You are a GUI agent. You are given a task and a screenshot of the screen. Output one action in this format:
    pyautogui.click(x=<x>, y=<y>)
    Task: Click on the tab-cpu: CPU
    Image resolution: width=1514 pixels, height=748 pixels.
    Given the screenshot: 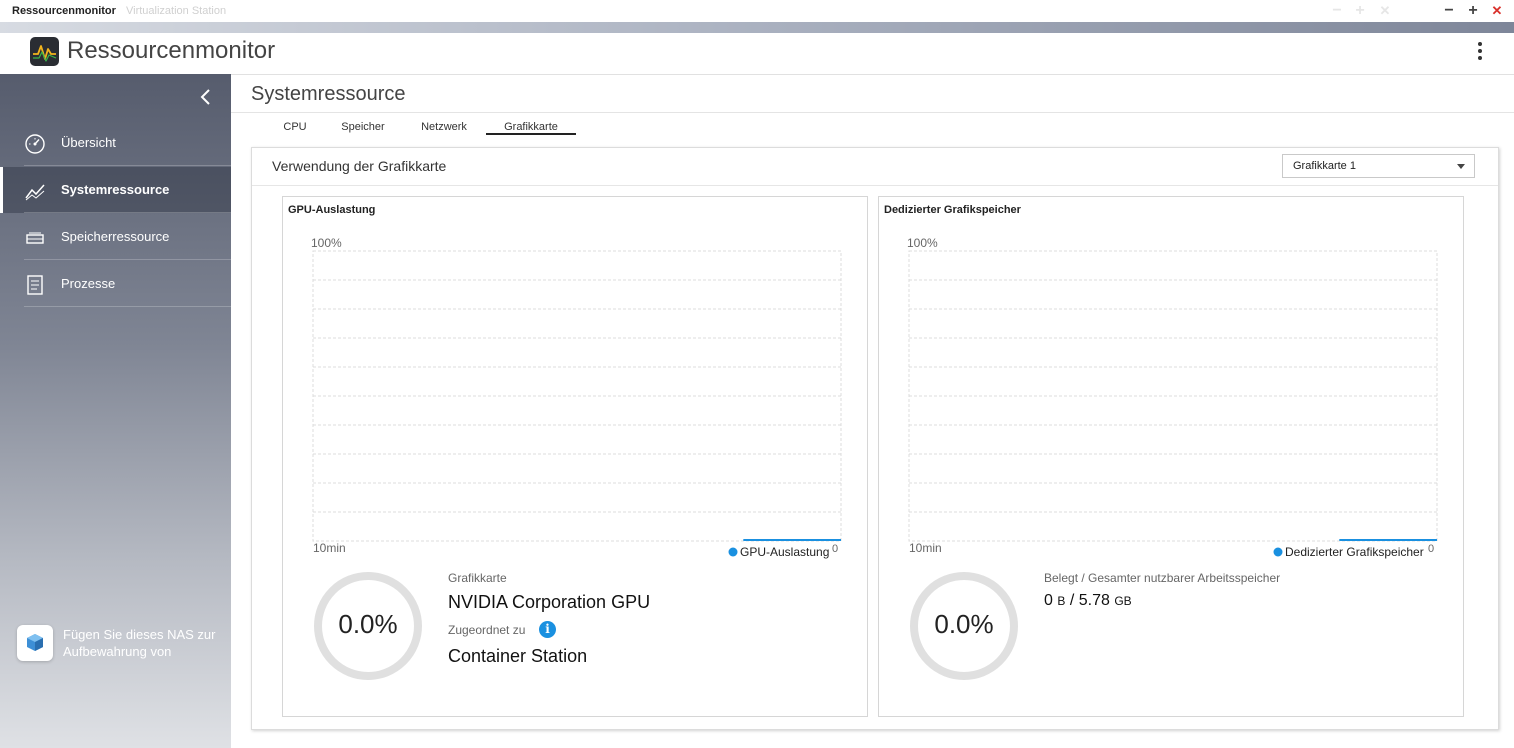 What is the action you would take?
    pyautogui.click(x=295, y=127)
    